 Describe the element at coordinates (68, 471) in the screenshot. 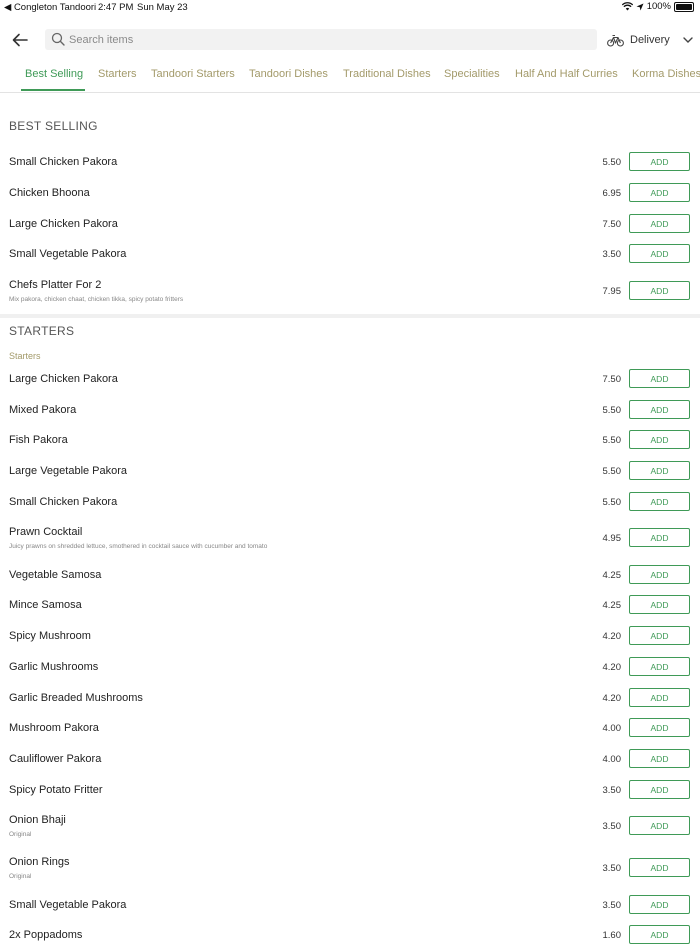

I see `item-name: Large Vegetable Pakora` at that location.